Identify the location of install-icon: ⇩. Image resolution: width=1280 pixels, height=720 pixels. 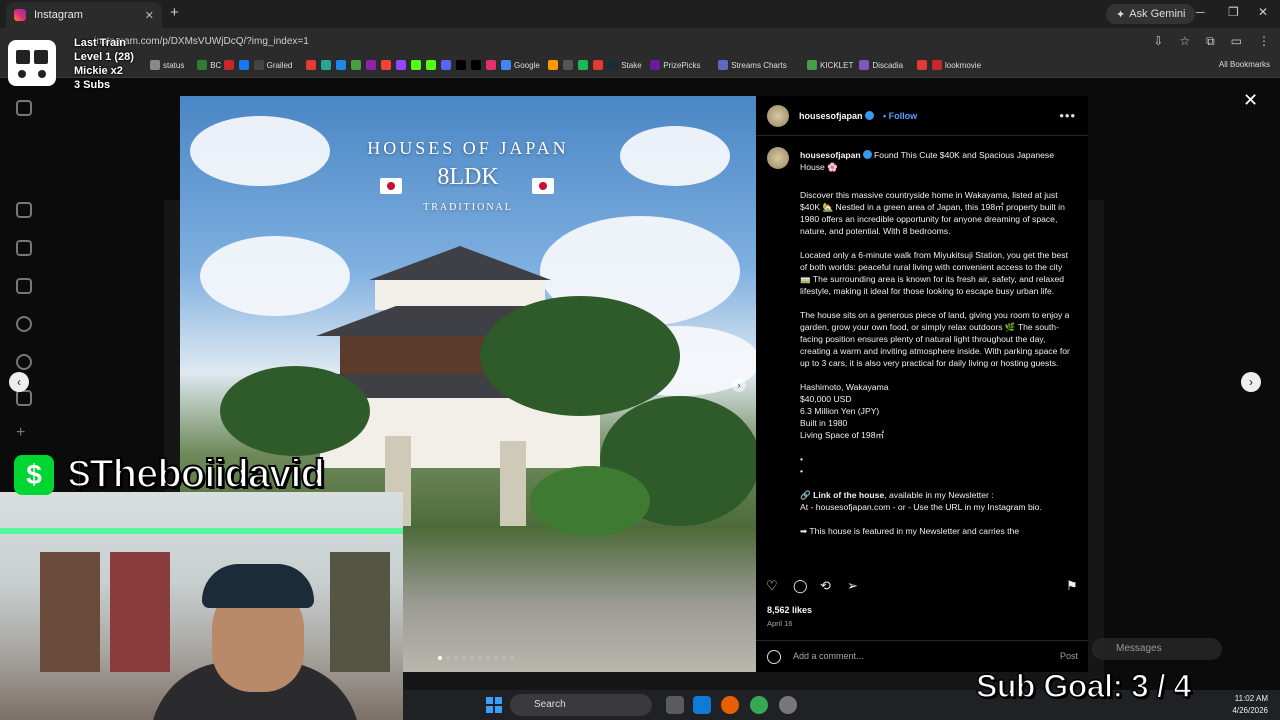
(1158, 41).